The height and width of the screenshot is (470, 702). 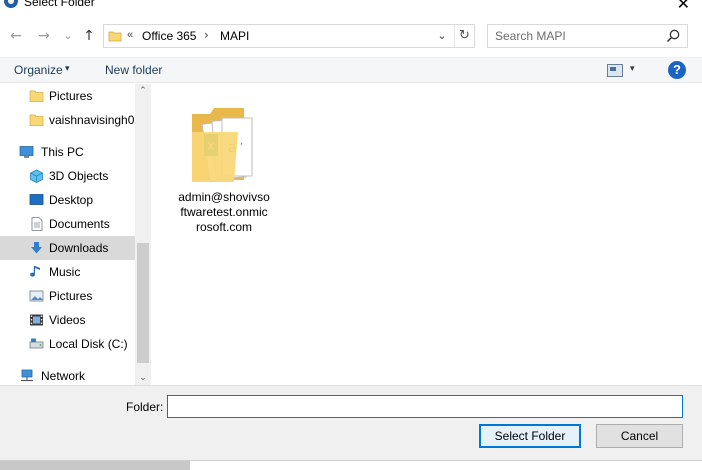 What do you see at coordinates (62, 152) in the screenshot?
I see `nav-item-label: This PC` at bounding box center [62, 152].